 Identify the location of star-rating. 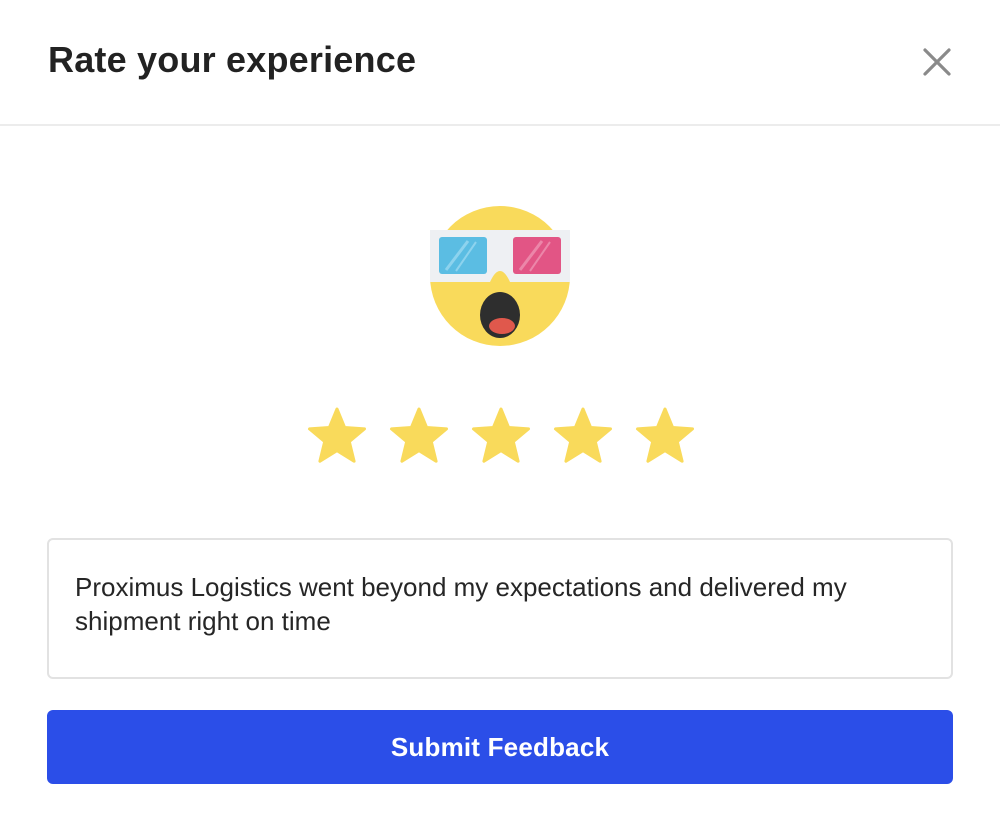
(501, 438).